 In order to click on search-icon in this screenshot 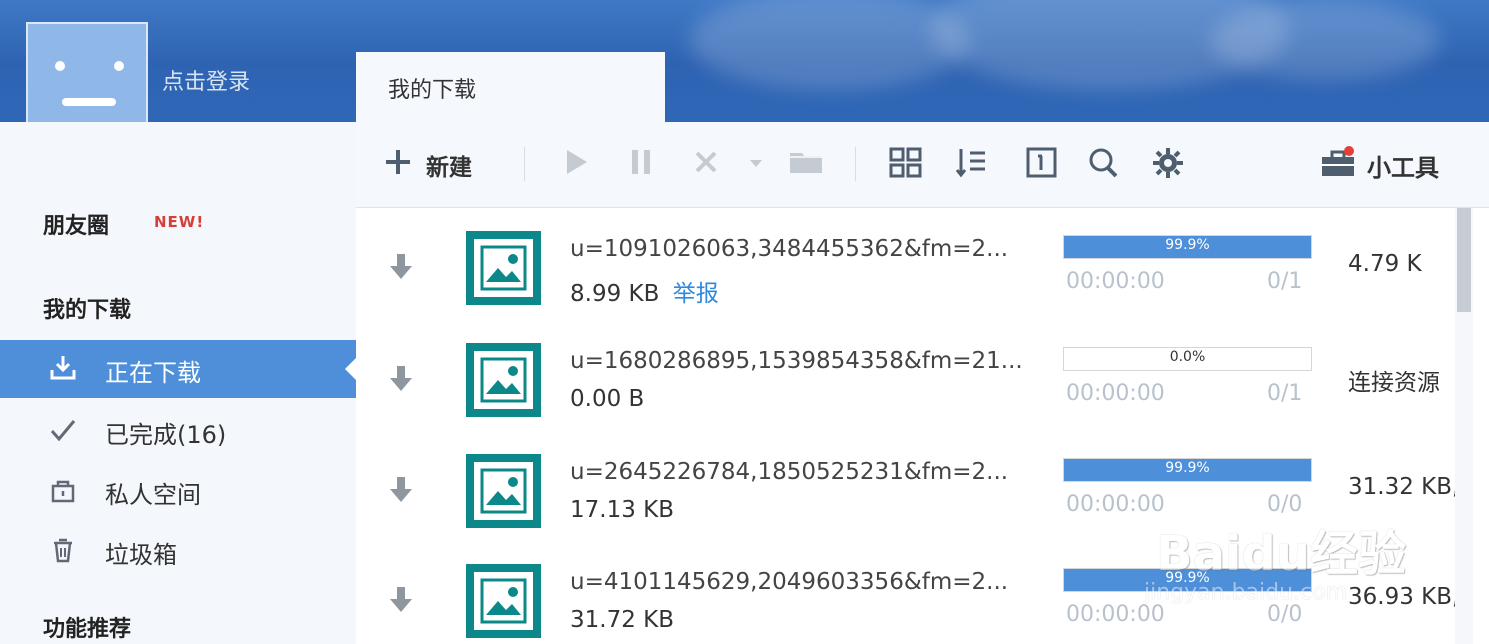, I will do `click(1104, 163)`.